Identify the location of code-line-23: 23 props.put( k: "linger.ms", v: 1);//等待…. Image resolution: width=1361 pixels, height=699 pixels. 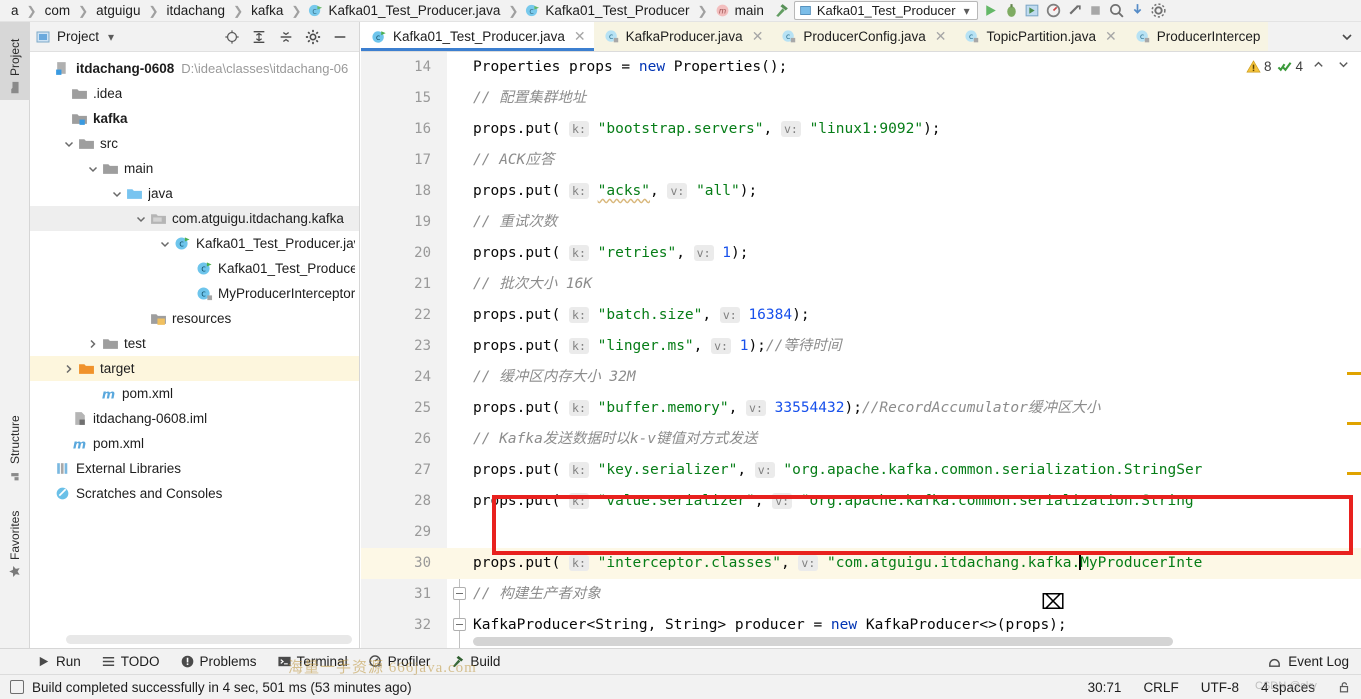
(861, 346).